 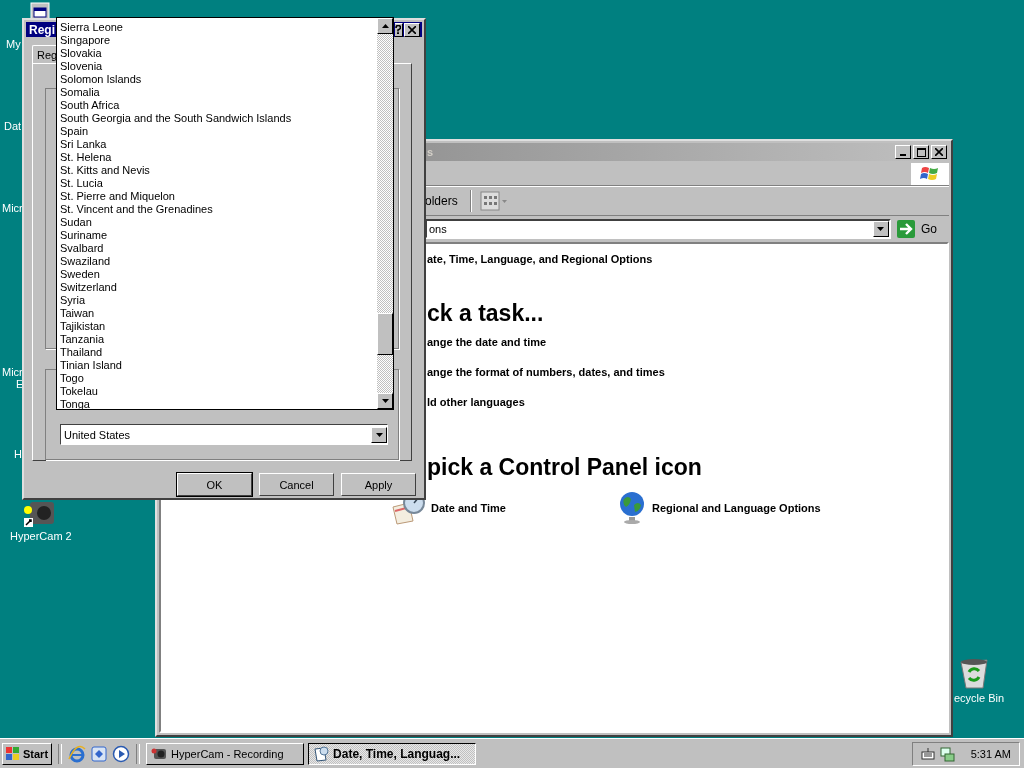 What do you see at coordinates (77, 313) in the screenshot?
I see `list-item: Taiwan` at bounding box center [77, 313].